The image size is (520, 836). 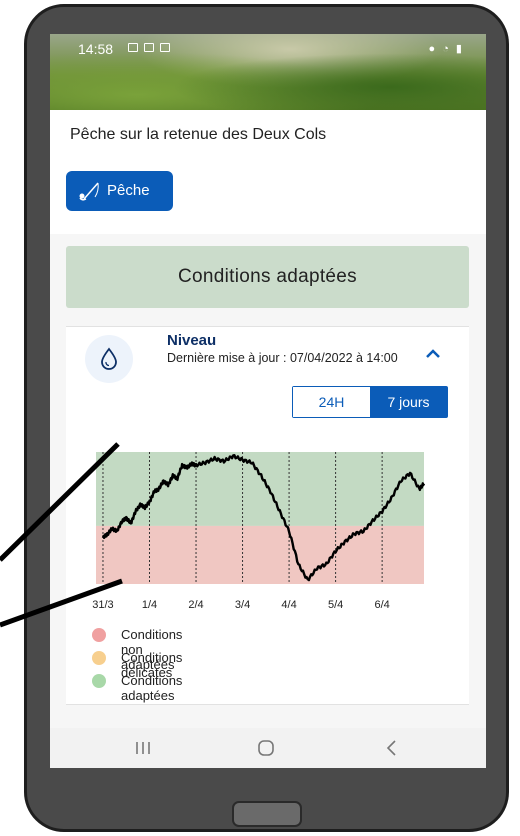 I want to click on range-toggle: 24H 7 jours, so click(x=370, y=402).